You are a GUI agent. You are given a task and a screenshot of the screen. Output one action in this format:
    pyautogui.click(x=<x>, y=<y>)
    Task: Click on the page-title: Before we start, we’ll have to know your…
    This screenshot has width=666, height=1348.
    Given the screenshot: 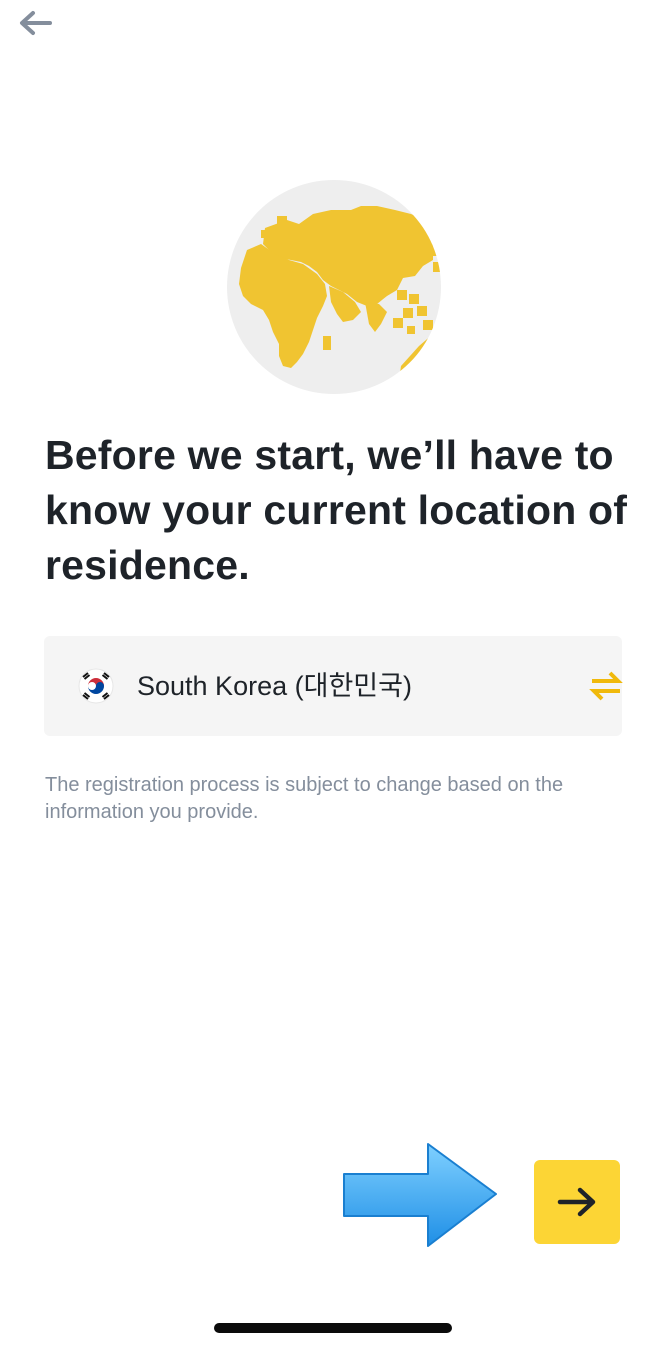 What is the action you would take?
    pyautogui.click(x=336, y=510)
    